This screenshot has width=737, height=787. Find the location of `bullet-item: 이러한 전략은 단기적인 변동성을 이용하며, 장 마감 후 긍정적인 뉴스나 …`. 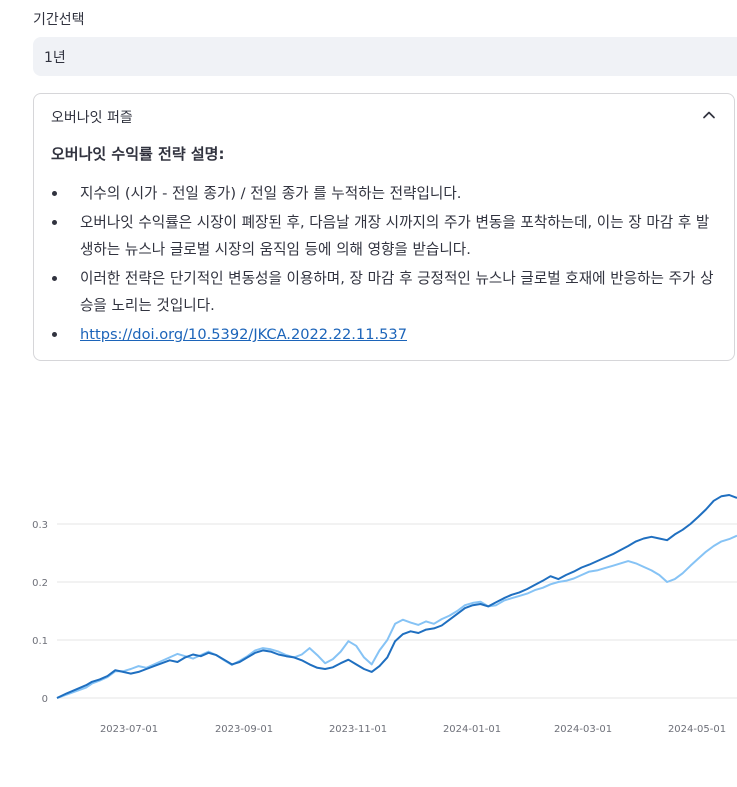

bullet-item: 이러한 전략은 단기적인 변동성을 이용하며, 장 마감 후 긍정적인 뉴스나 … is located at coordinates (386, 292).